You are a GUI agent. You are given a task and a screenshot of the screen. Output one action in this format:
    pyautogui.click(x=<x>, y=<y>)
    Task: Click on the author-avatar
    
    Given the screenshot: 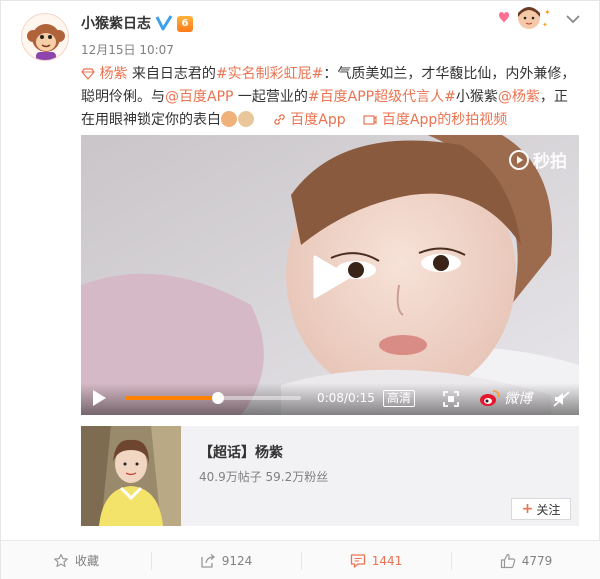 What is the action you would take?
    pyautogui.click(x=45, y=37)
    